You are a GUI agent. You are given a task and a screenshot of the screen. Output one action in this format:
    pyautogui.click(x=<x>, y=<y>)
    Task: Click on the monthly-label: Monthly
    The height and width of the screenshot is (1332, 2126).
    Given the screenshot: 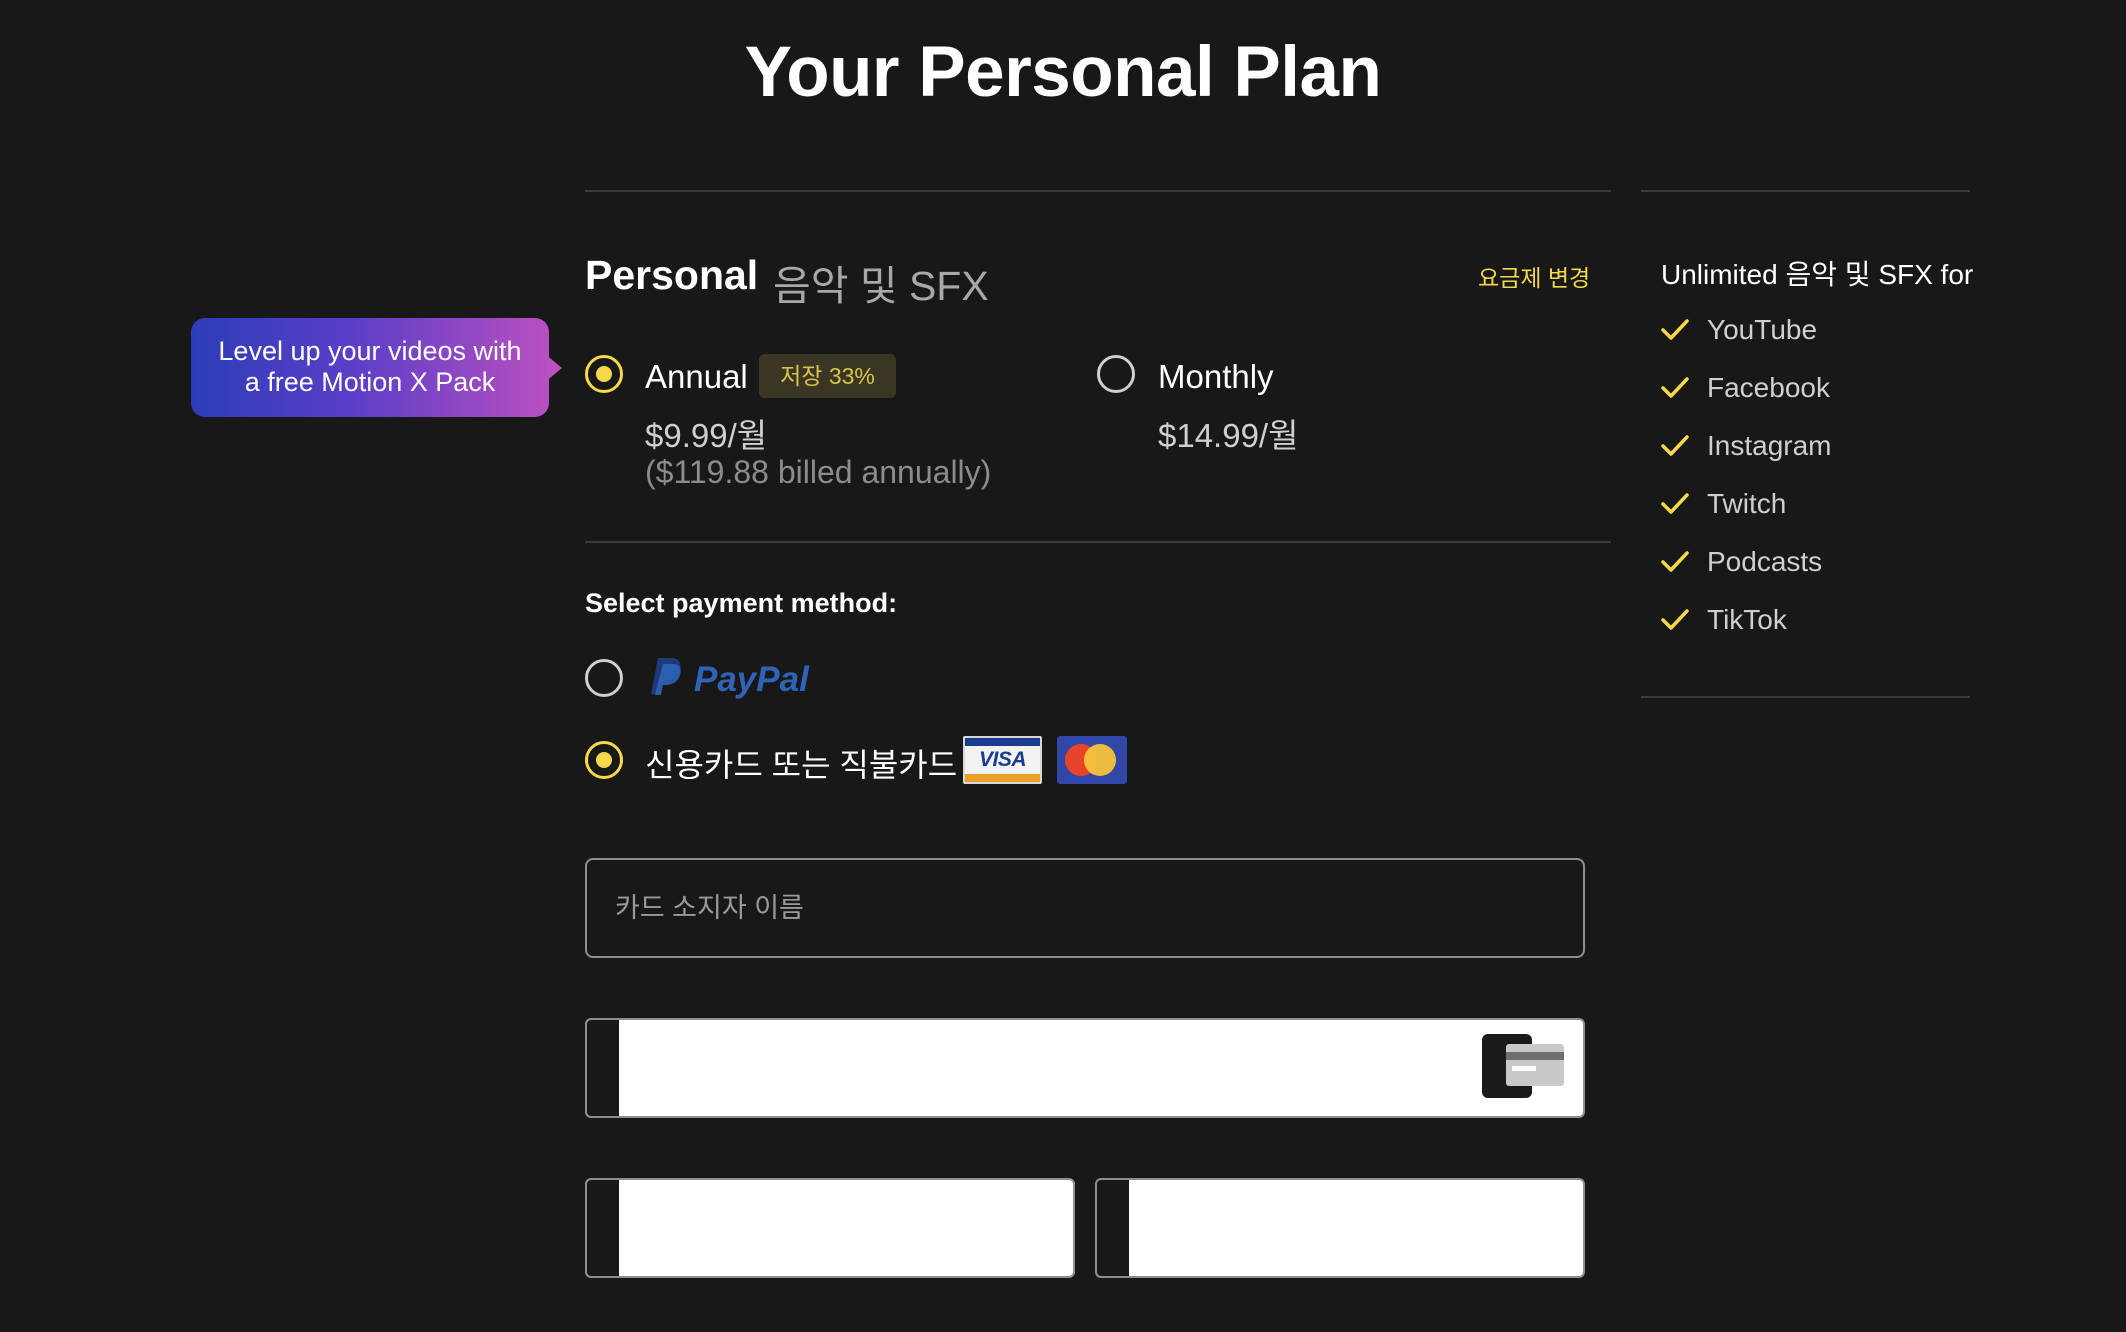 What is the action you would take?
    pyautogui.click(x=1216, y=377)
    